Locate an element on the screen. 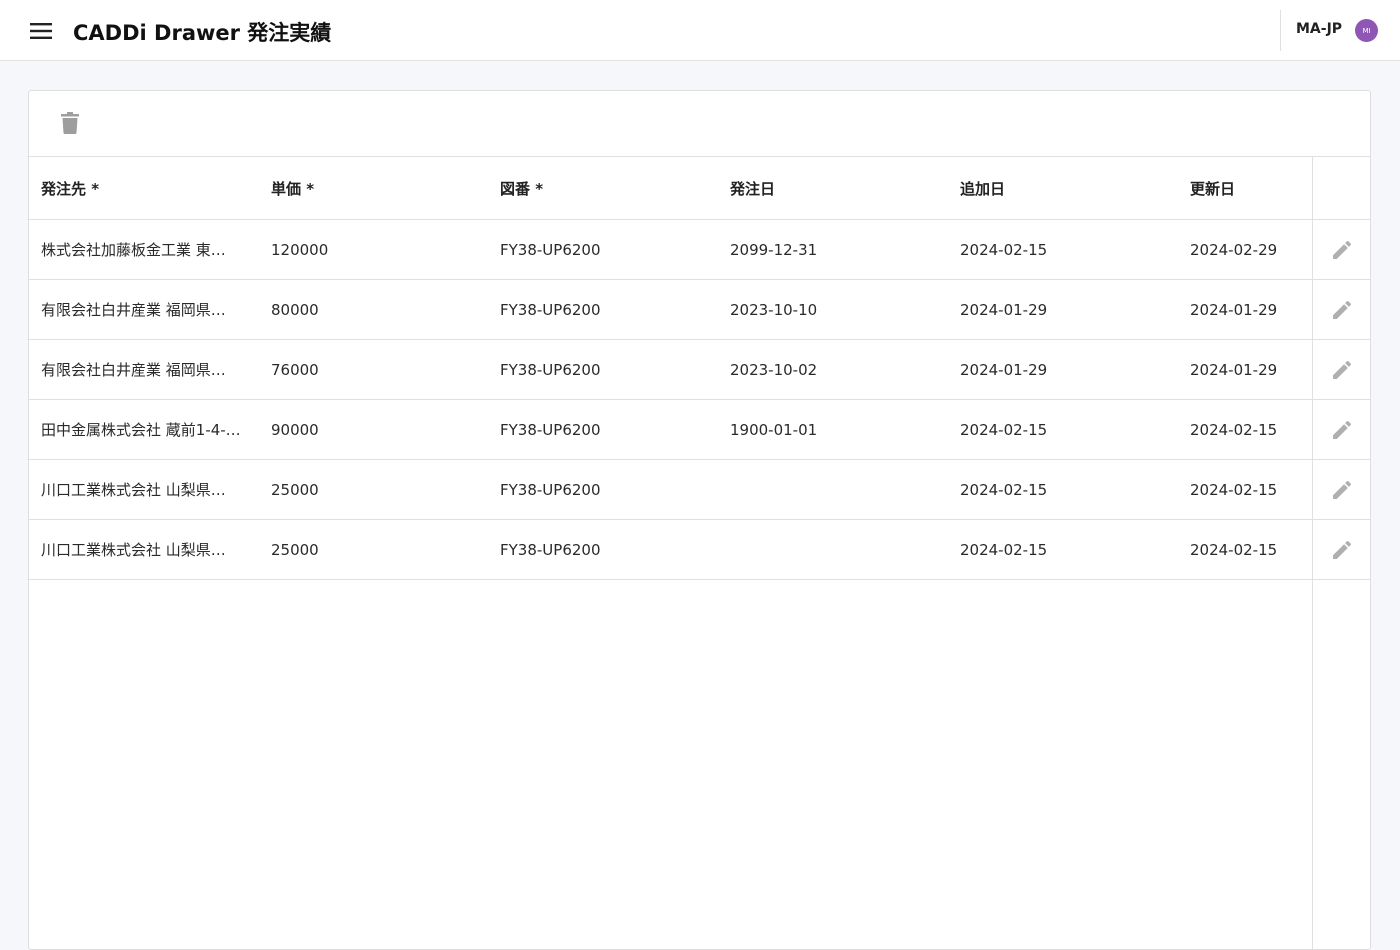  cell-updated-date: 2024-02-29 is located at coordinates (1234, 249).